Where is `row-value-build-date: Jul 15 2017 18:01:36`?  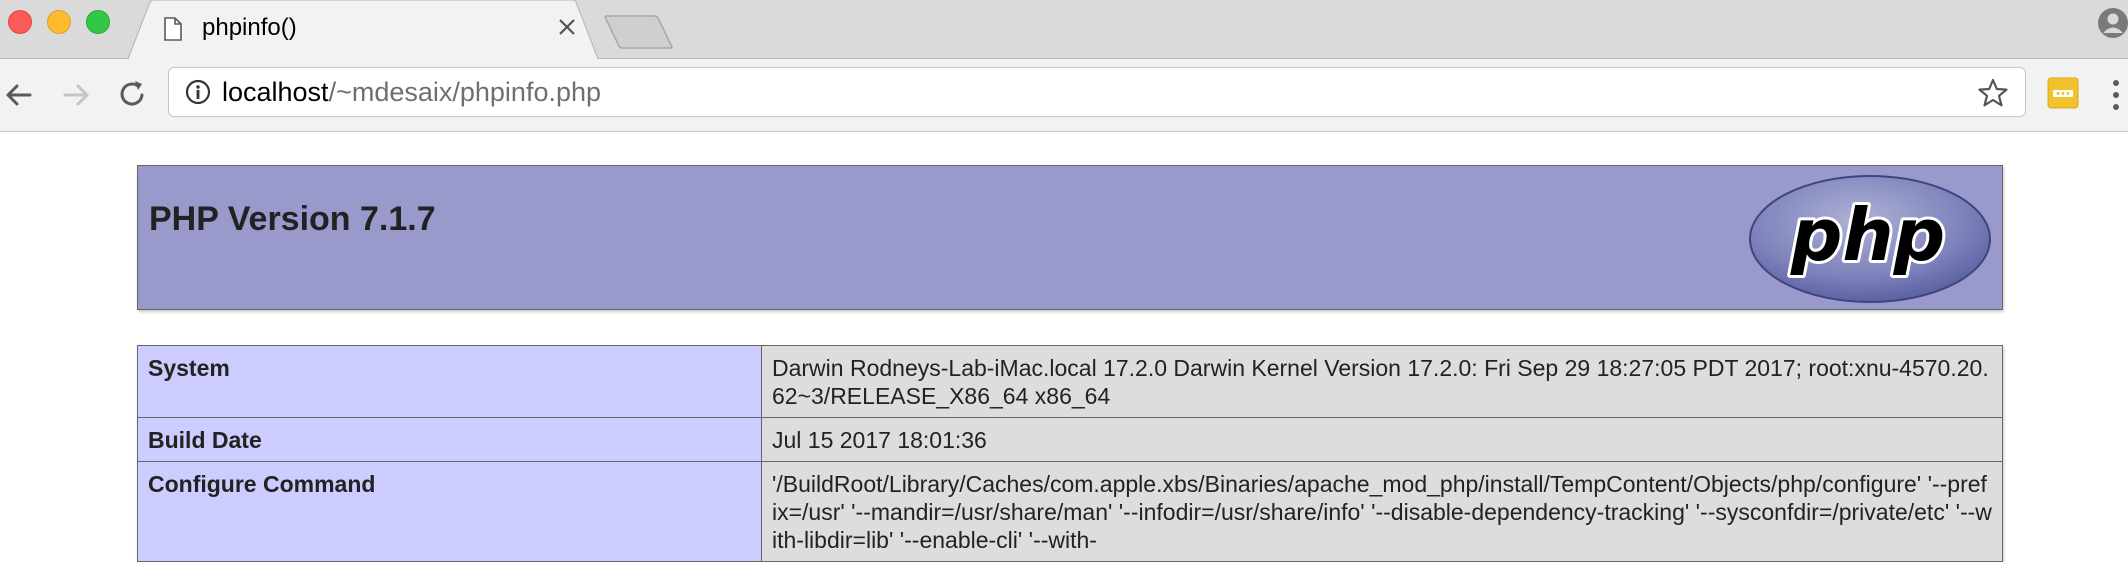 row-value-build-date: Jul 15 2017 18:01:36 is located at coordinates (1382, 439).